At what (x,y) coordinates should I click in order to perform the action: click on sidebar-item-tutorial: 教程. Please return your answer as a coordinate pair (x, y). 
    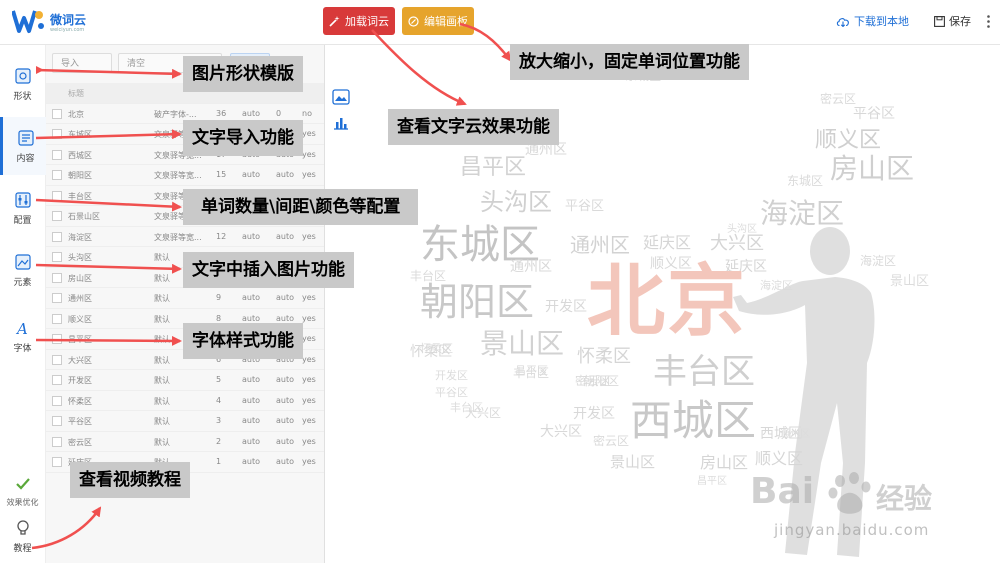
    Looking at the image, I should click on (22, 536).